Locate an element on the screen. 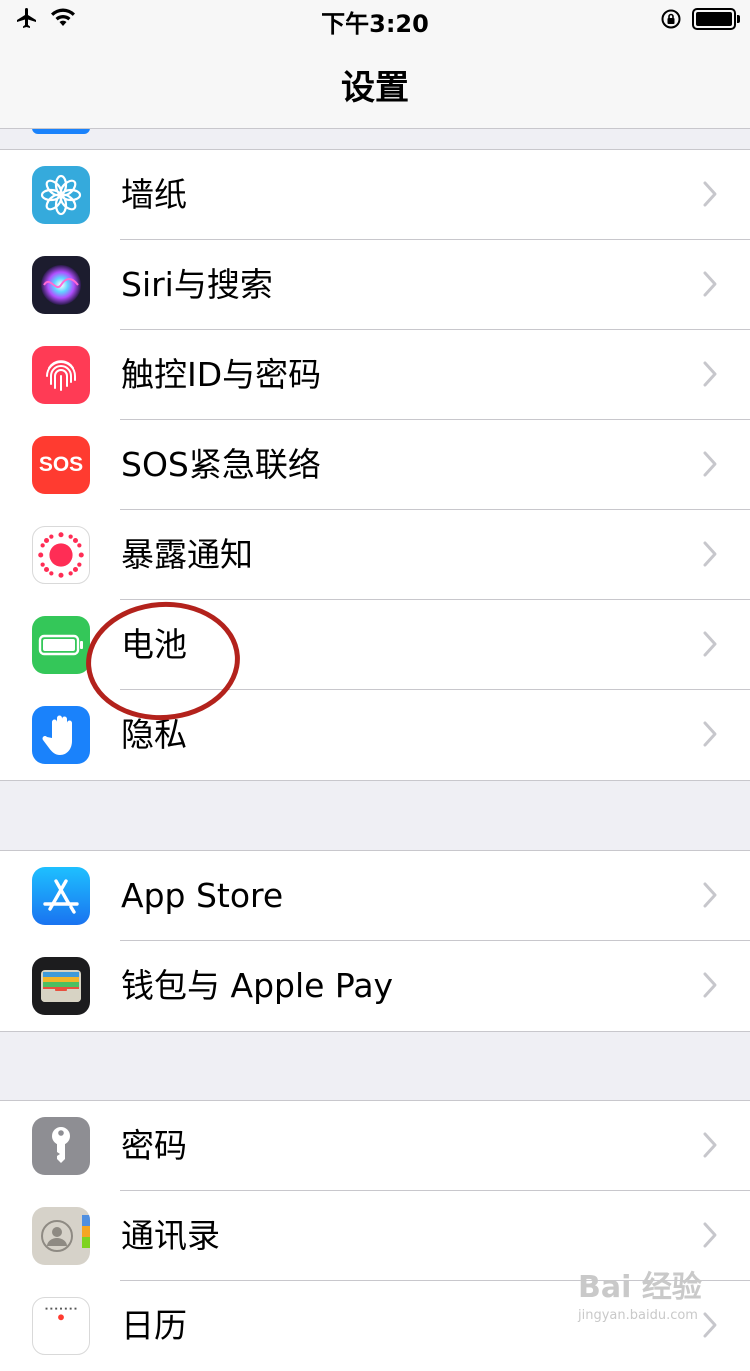 The image size is (750, 1371). orientation-lock-icon is located at coordinates (671, 19).